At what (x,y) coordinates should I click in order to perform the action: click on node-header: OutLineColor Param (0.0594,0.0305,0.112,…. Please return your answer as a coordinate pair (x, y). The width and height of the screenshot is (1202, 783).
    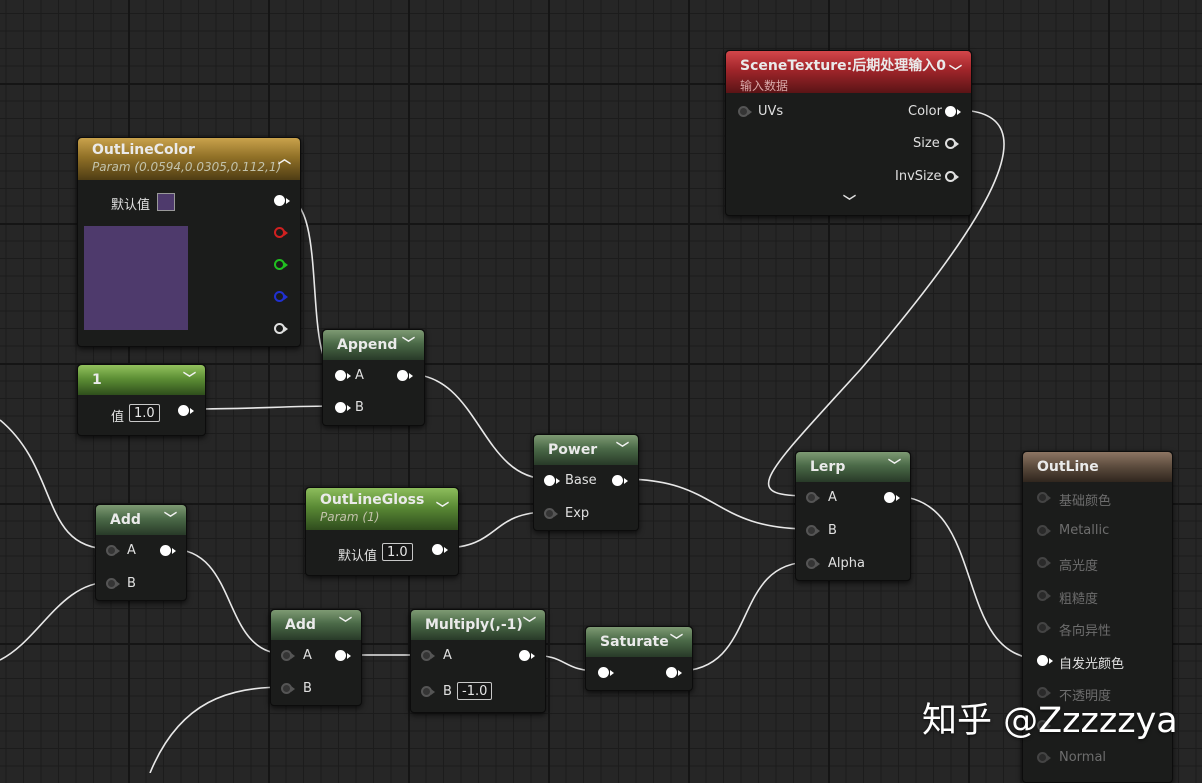
    Looking at the image, I should click on (189, 159).